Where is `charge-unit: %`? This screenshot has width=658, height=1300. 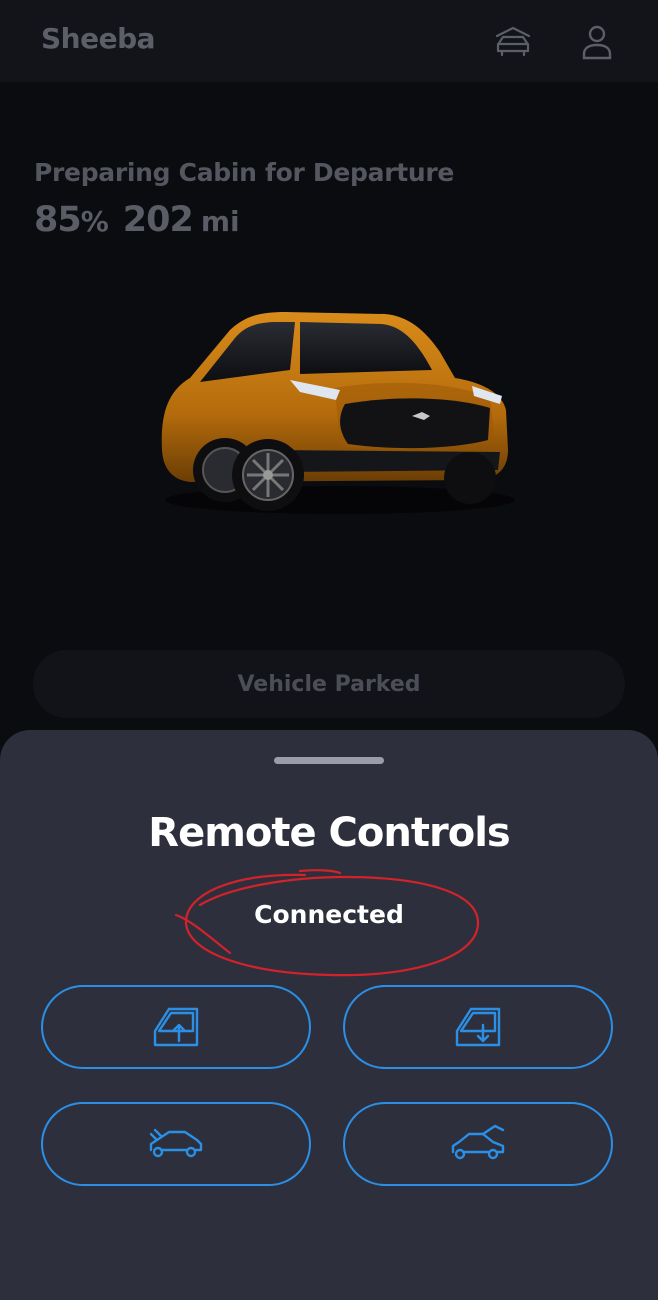
charge-unit: % is located at coordinates (94, 221).